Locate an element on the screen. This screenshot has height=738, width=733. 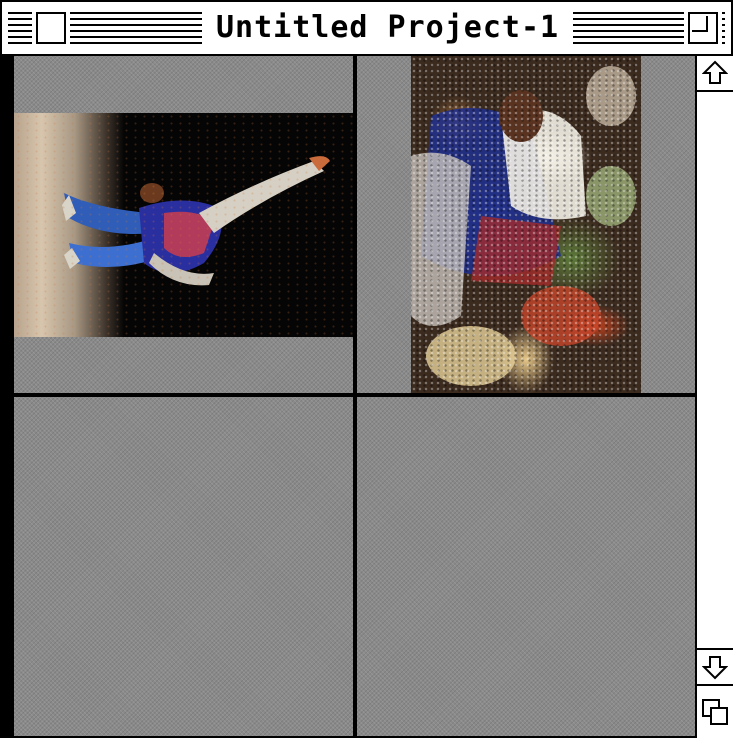
crowd-photo is located at coordinates (526, 224).